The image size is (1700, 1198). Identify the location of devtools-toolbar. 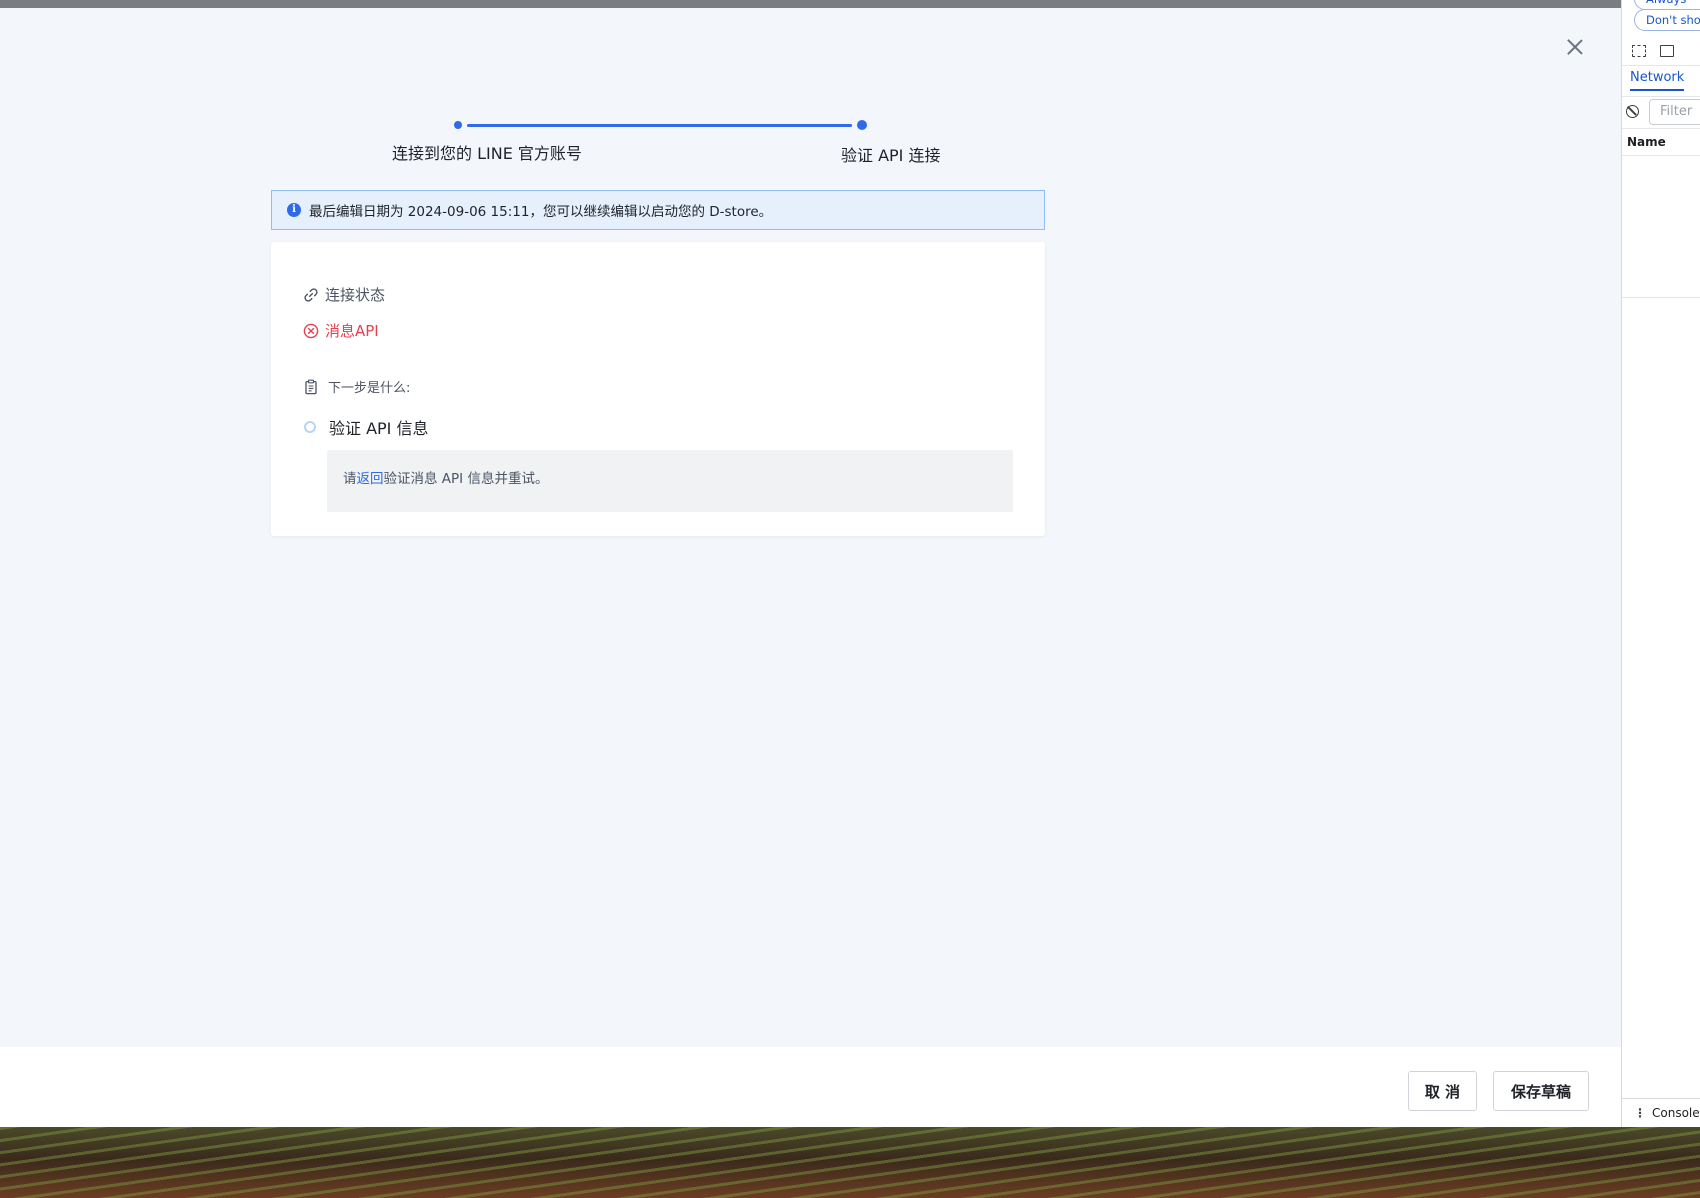
(1661, 52).